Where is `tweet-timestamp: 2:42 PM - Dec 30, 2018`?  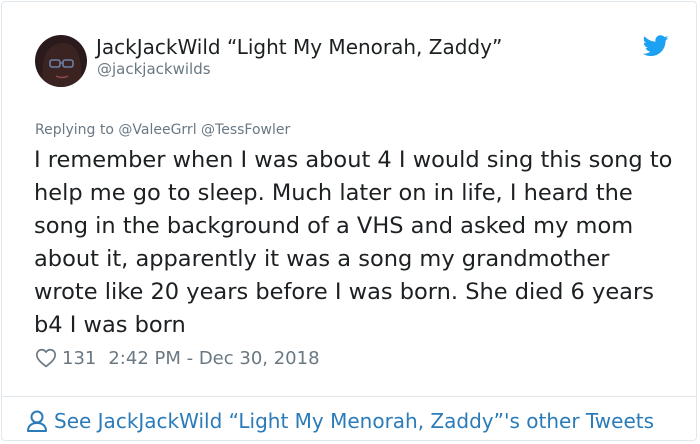
tweet-timestamp: 2:42 PM - Dec 30, 2018 is located at coordinates (213, 358).